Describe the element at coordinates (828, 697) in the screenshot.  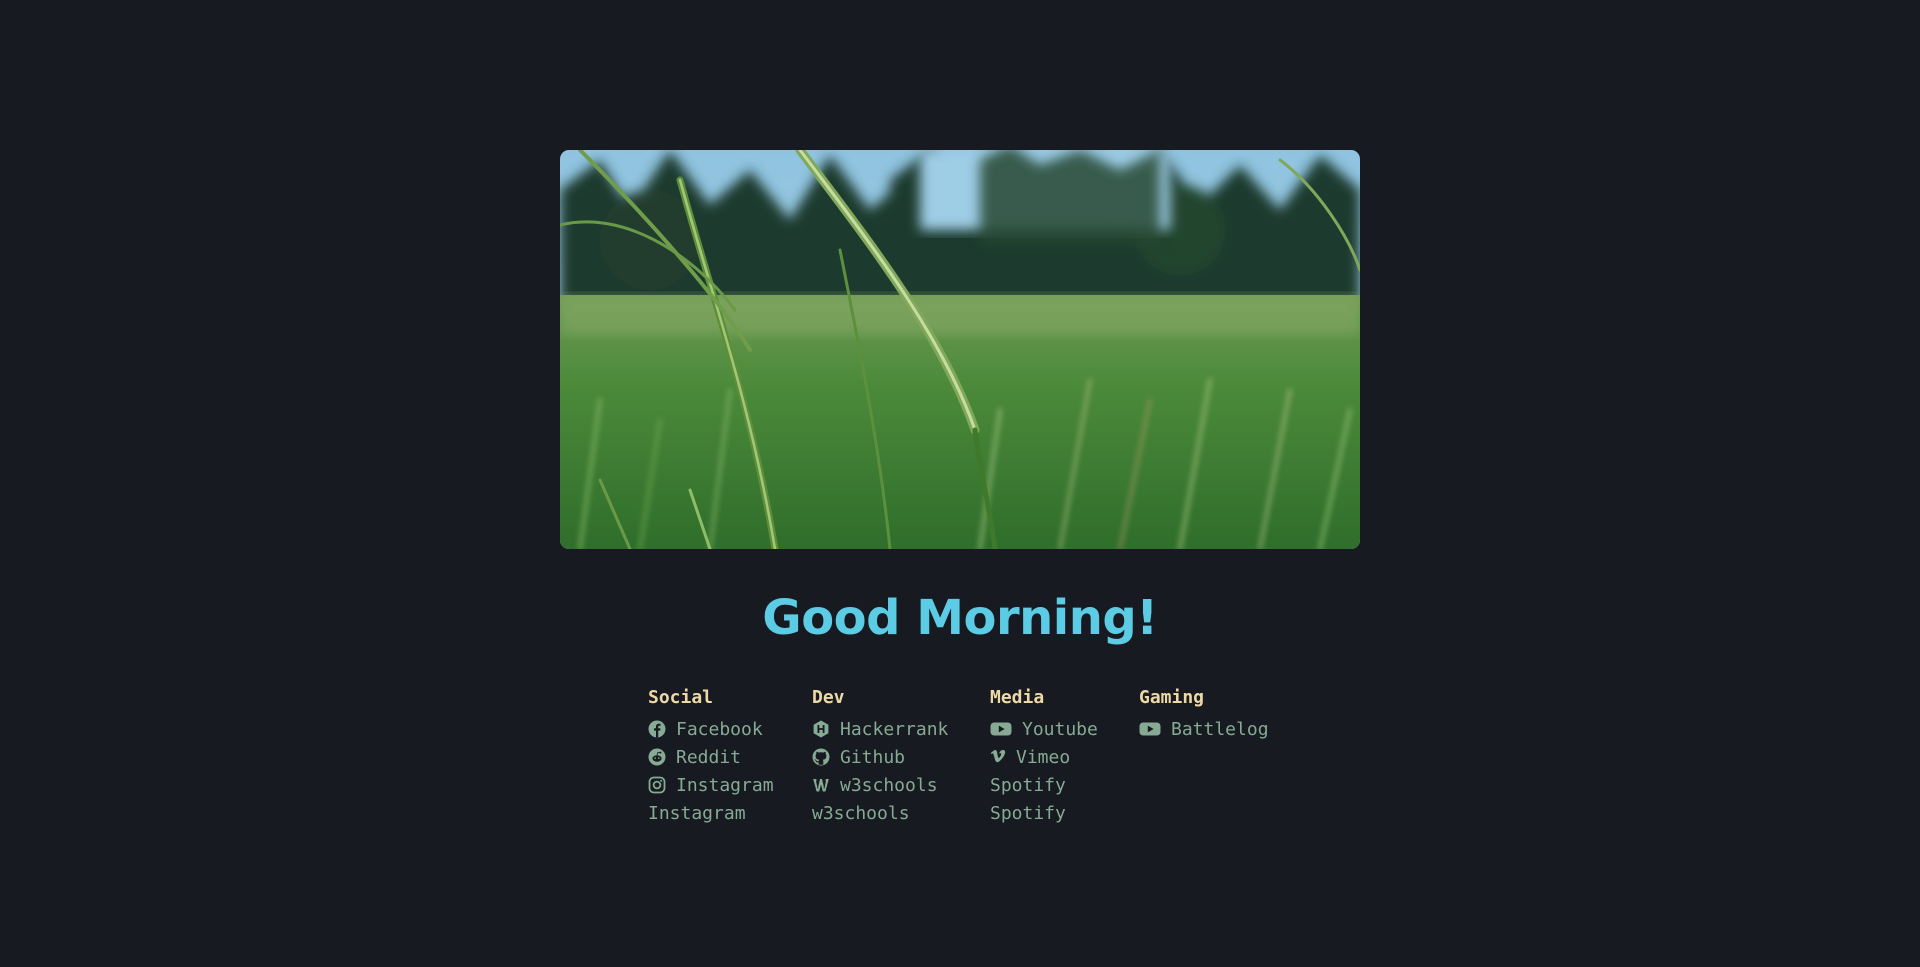
I see `column-title-dev: Dev` at that location.